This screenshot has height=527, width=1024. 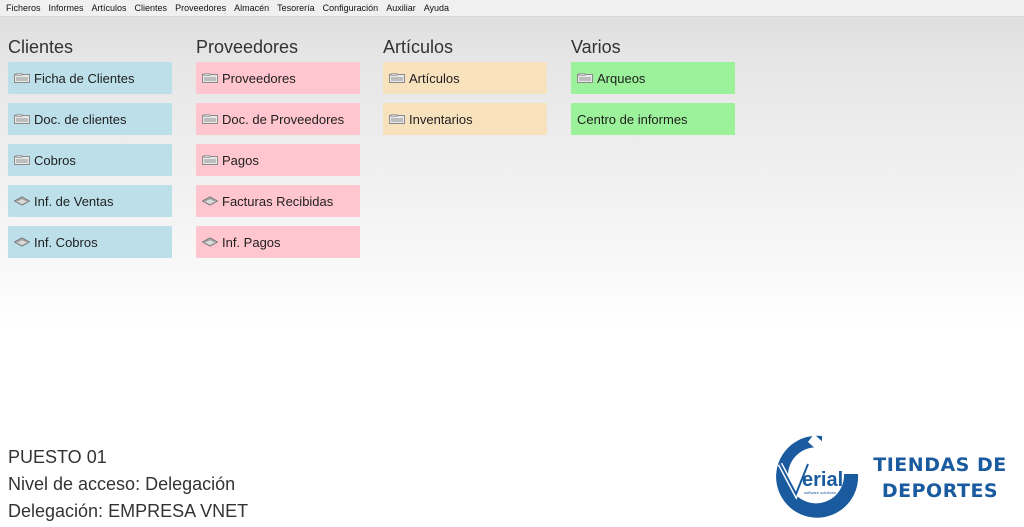 I want to click on group-title-varios: Varios, so click(x=596, y=47).